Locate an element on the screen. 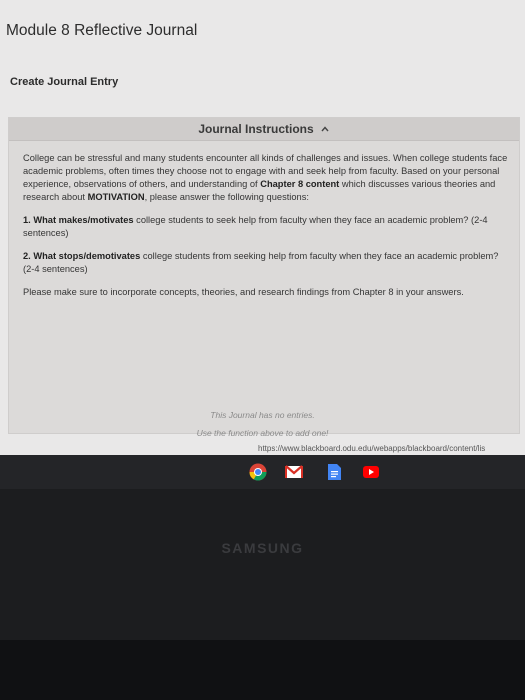 This screenshot has height=700, width=525. empty-state-message: This Journal has no entries. is located at coordinates (262, 415).